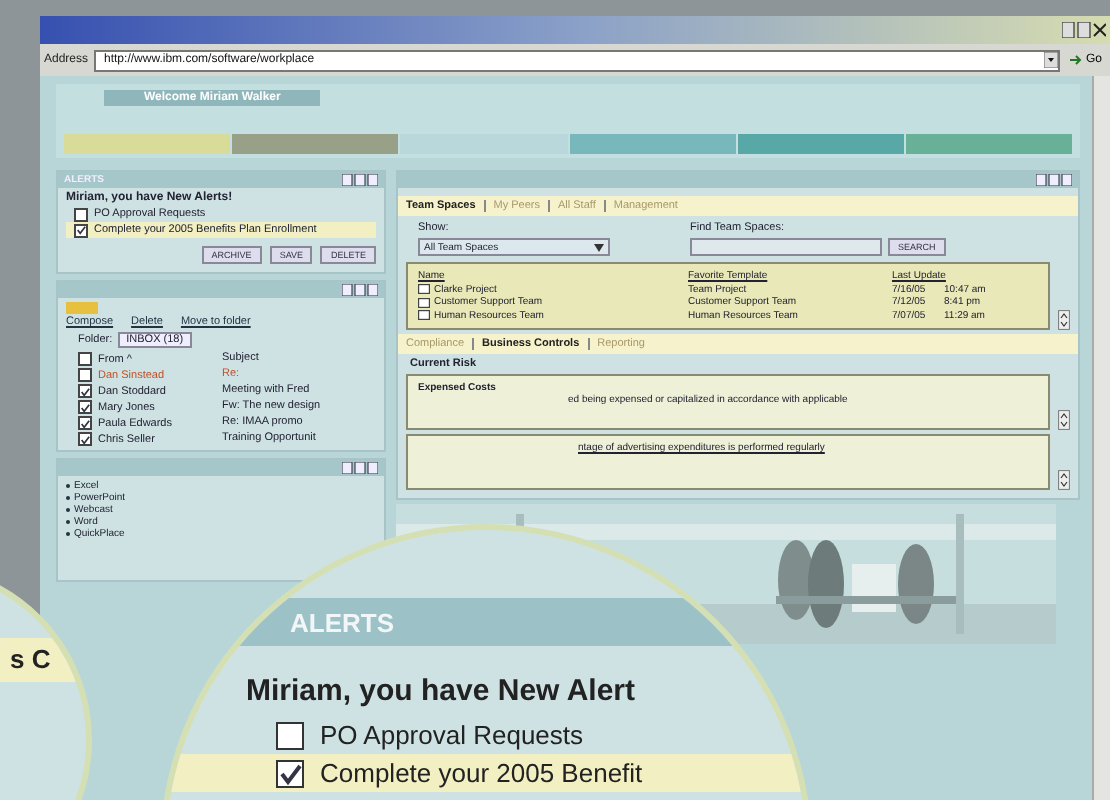 This screenshot has height=800, width=1110. I want to click on arrow-icon, so click(1076, 60).